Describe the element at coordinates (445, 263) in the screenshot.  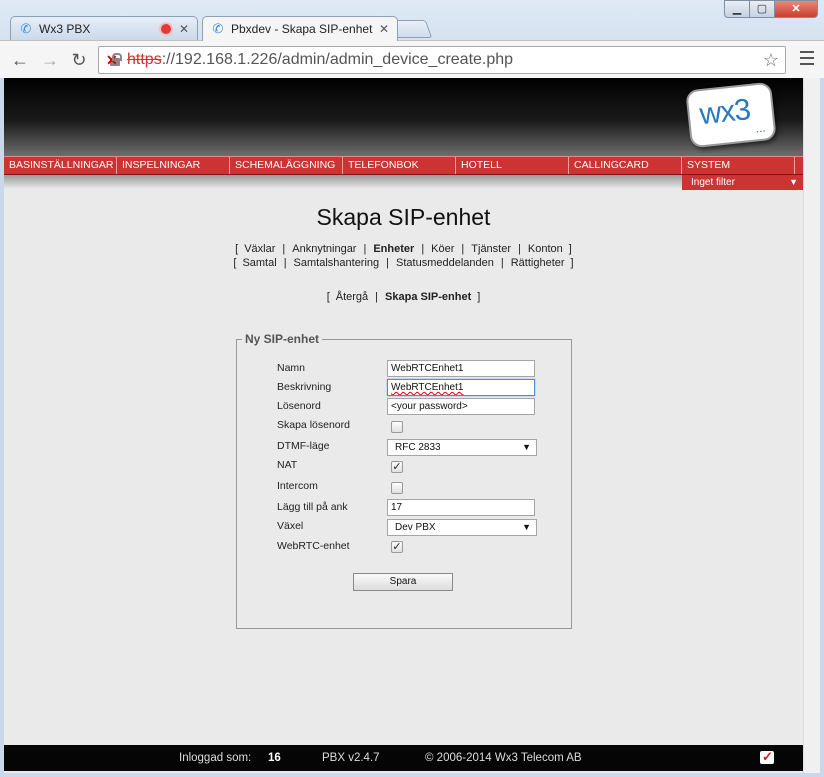
I see `link-statusmeddelanden: Statusmeddelanden` at that location.